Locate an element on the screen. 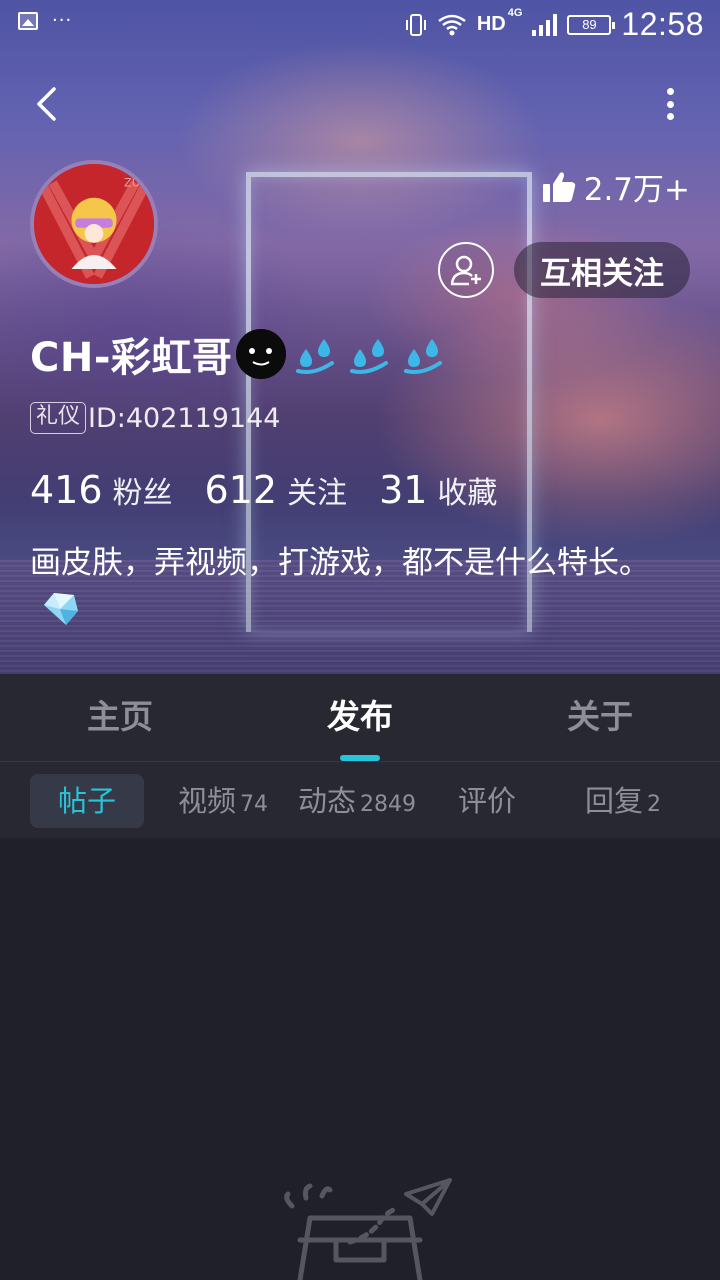  likes-counter: 2.7万+ is located at coordinates (616, 186).